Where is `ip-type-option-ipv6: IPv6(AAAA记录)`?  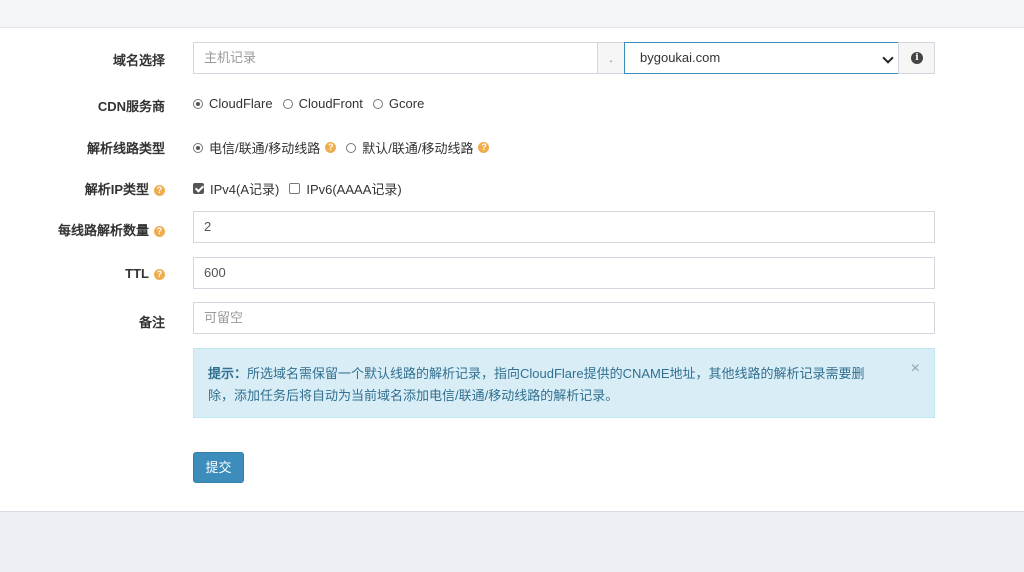 ip-type-option-ipv6: IPv6(AAAA记录) is located at coordinates (345, 188).